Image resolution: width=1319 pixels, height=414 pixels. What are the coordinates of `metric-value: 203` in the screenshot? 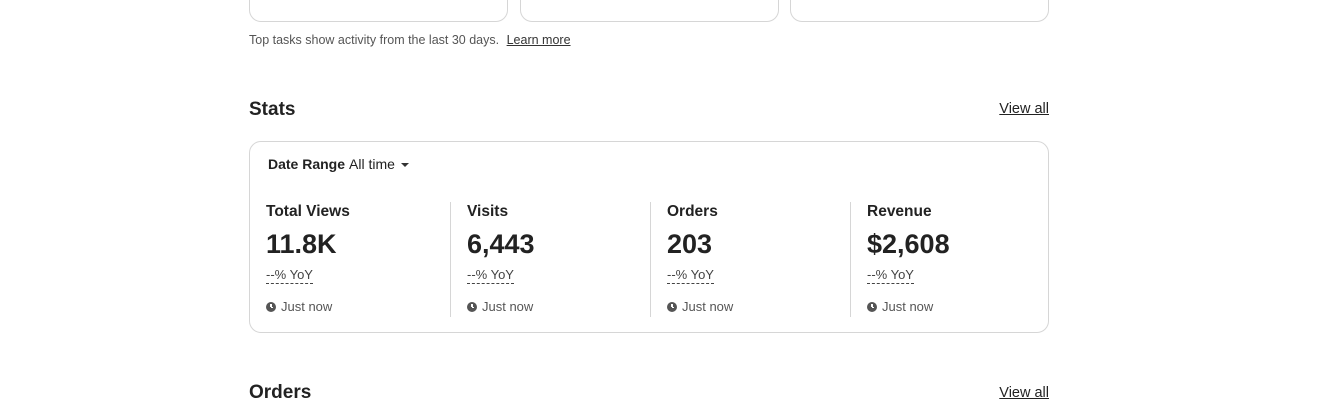 It's located at (690, 244).